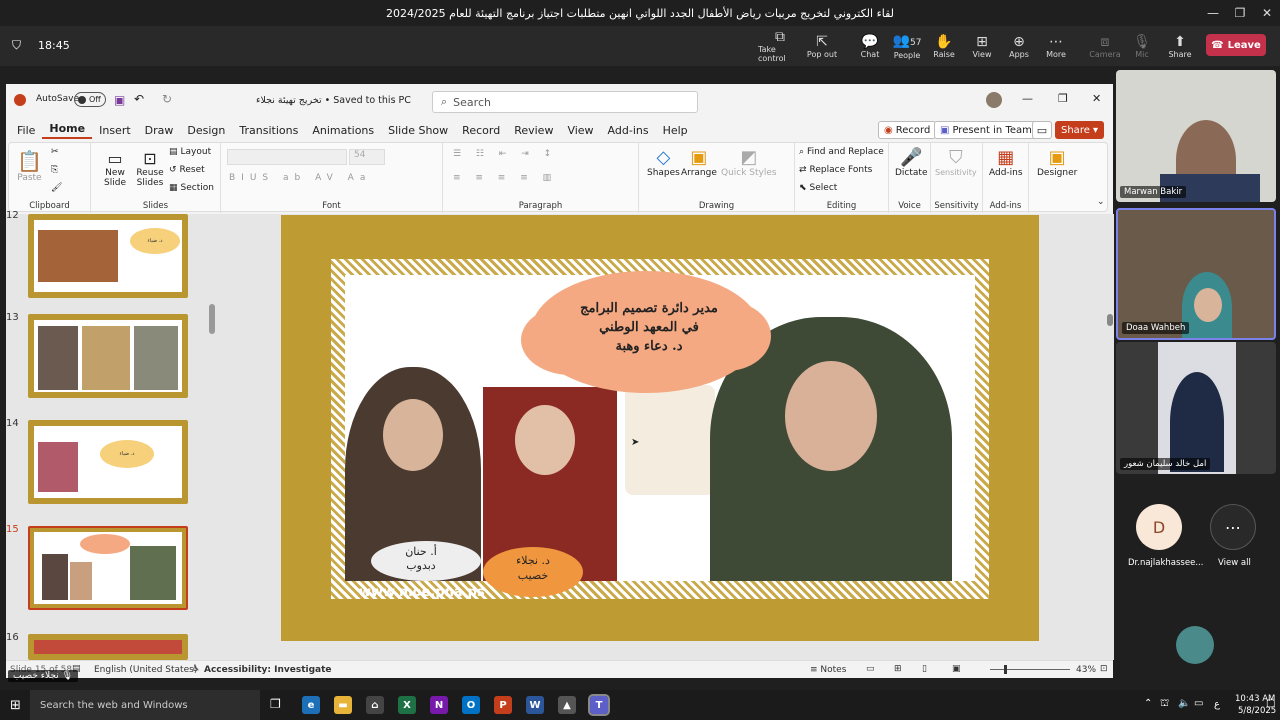  Describe the element at coordinates (375, 705) in the screenshot. I see `store-icon: ⌂` at that location.